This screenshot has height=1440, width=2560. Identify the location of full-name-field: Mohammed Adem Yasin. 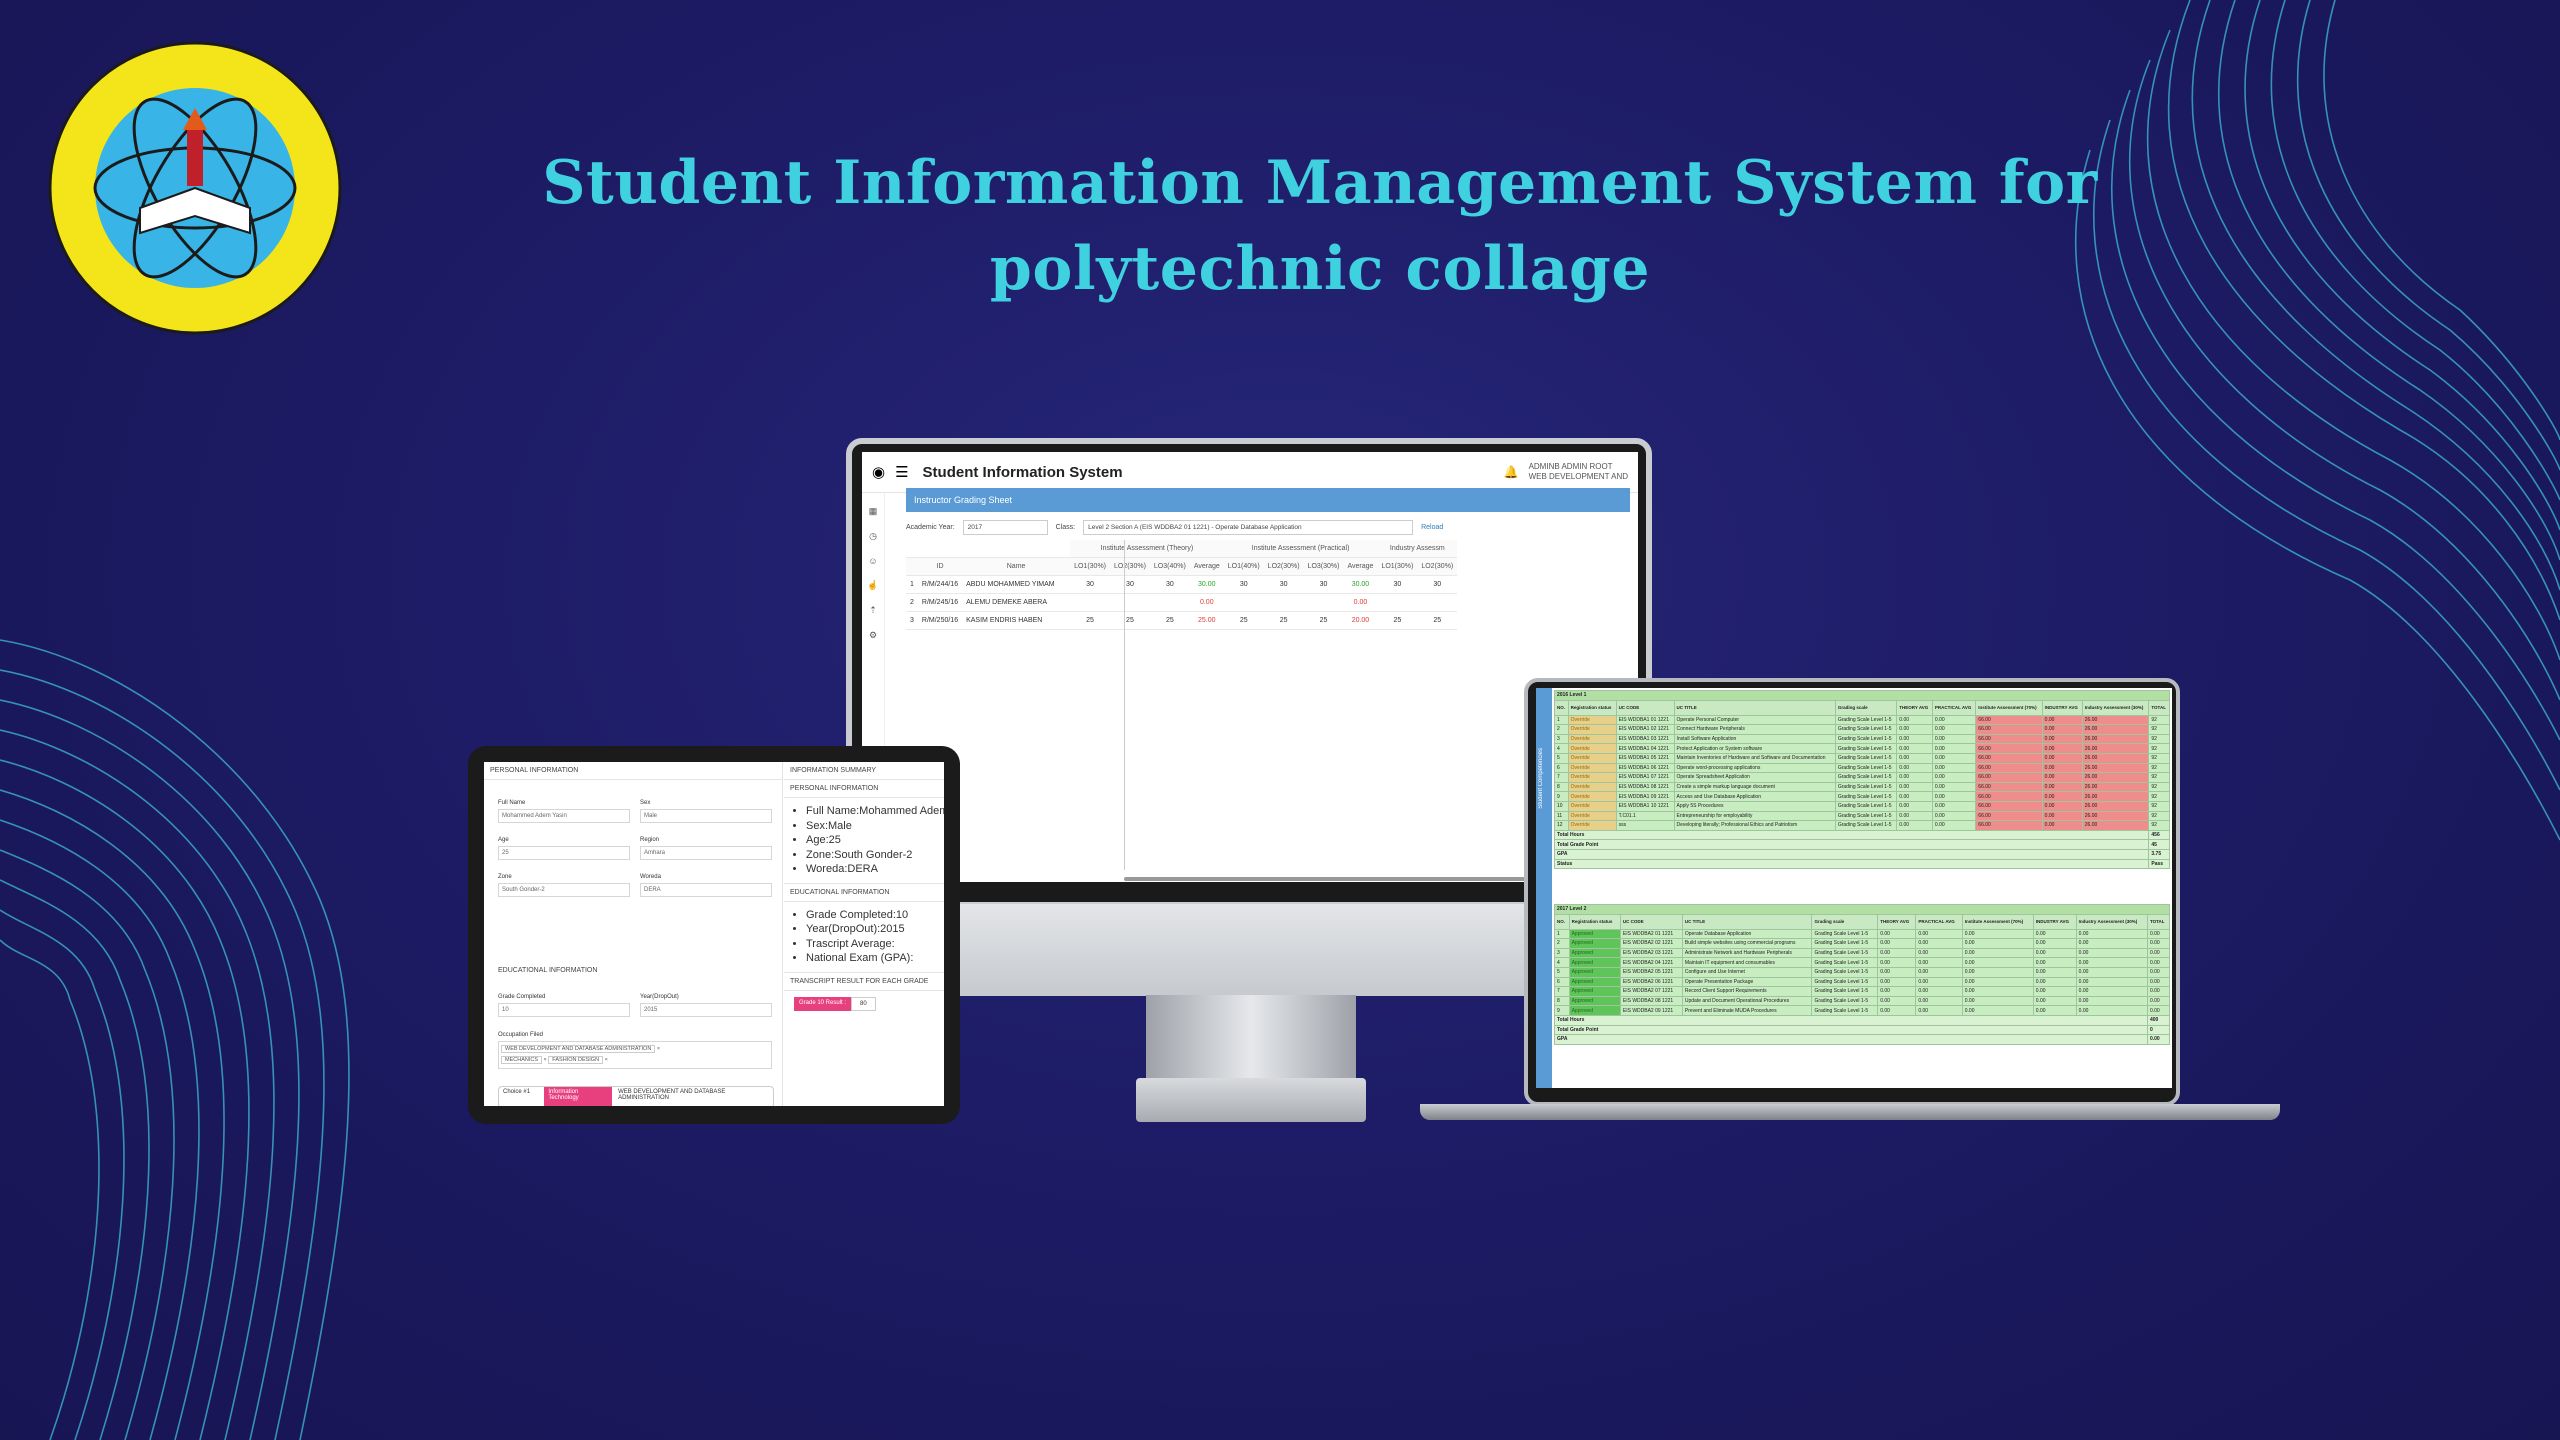
(564, 816).